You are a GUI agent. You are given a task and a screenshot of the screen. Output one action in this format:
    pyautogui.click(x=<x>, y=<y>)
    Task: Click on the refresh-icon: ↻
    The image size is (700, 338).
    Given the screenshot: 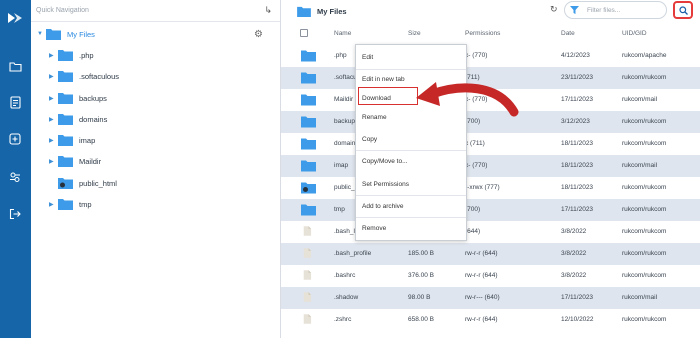 What is the action you would take?
    pyautogui.click(x=554, y=9)
    